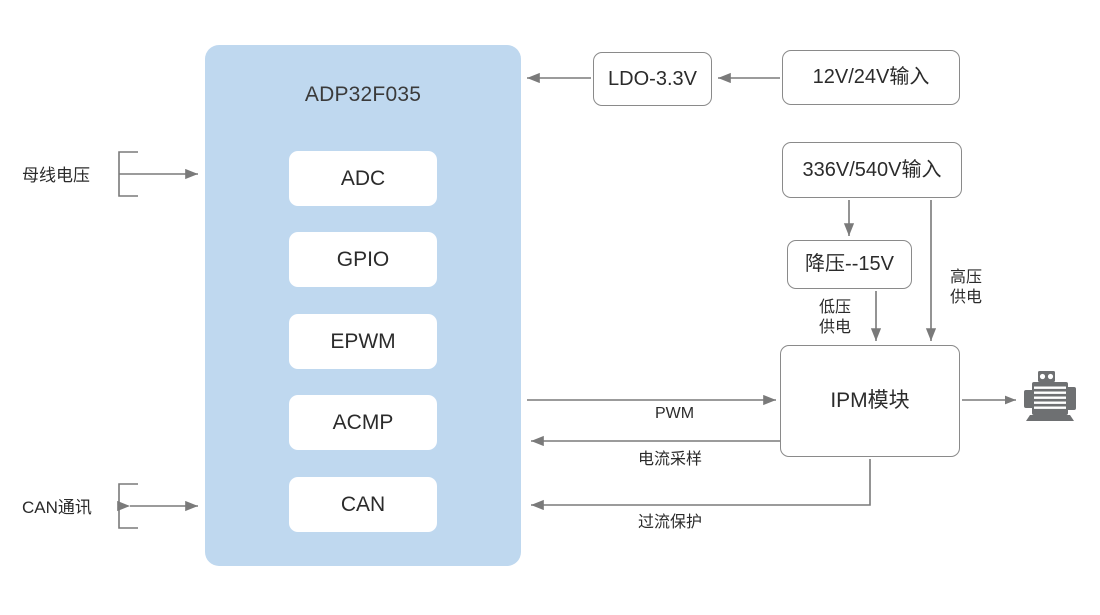 The image size is (1100, 615). I want to click on bus-voltage-label: 母线电压, so click(56, 175).